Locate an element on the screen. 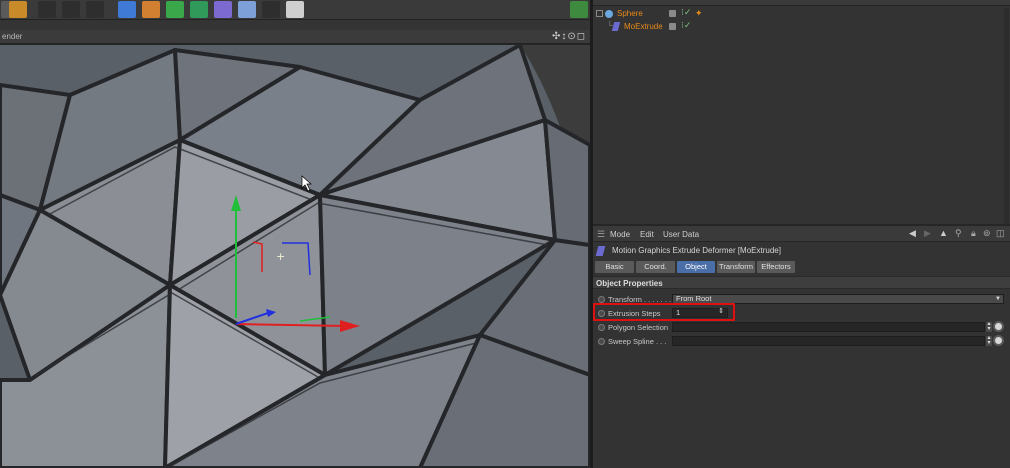  up-arrow-icon: ▲ is located at coordinates (943, 233).